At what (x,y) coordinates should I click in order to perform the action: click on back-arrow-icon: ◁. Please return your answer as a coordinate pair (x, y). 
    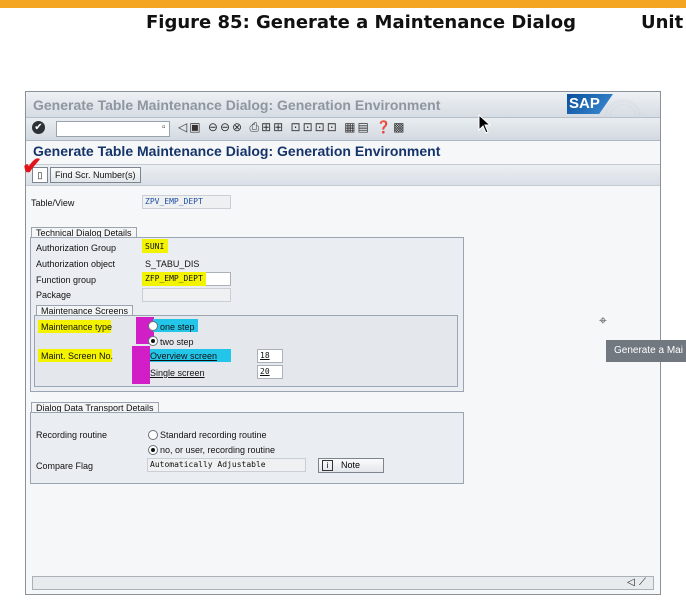
    Looking at the image, I should click on (183, 127).